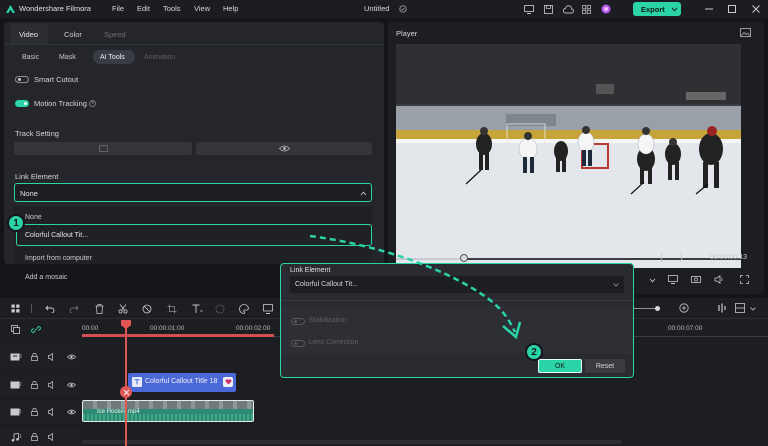 The height and width of the screenshot is (446, 768). What do you see at coordinates (534, 352) in the screenshot?
I see `step-badge-2: 2` at bounding box center [534, 352].